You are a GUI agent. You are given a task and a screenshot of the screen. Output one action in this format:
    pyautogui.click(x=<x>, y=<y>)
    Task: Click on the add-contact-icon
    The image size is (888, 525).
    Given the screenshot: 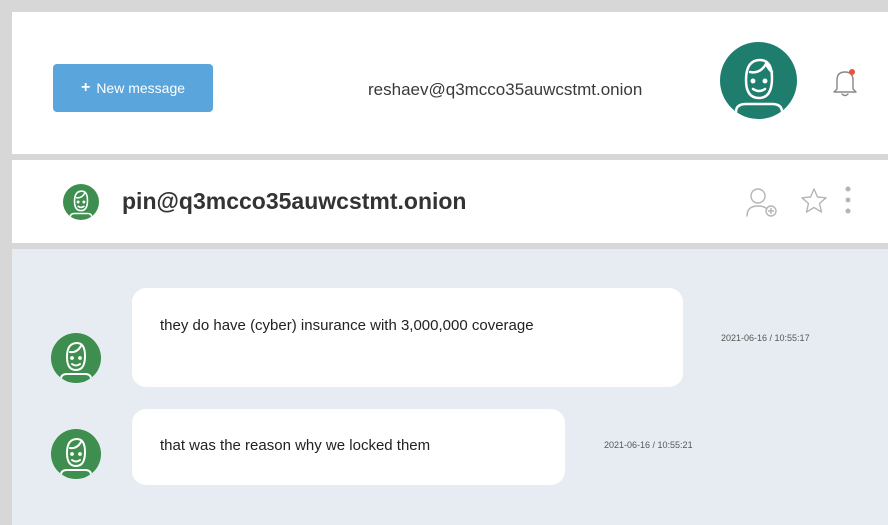 What is the action you would take?
    pyautogui.click(x=762, y=202)
    